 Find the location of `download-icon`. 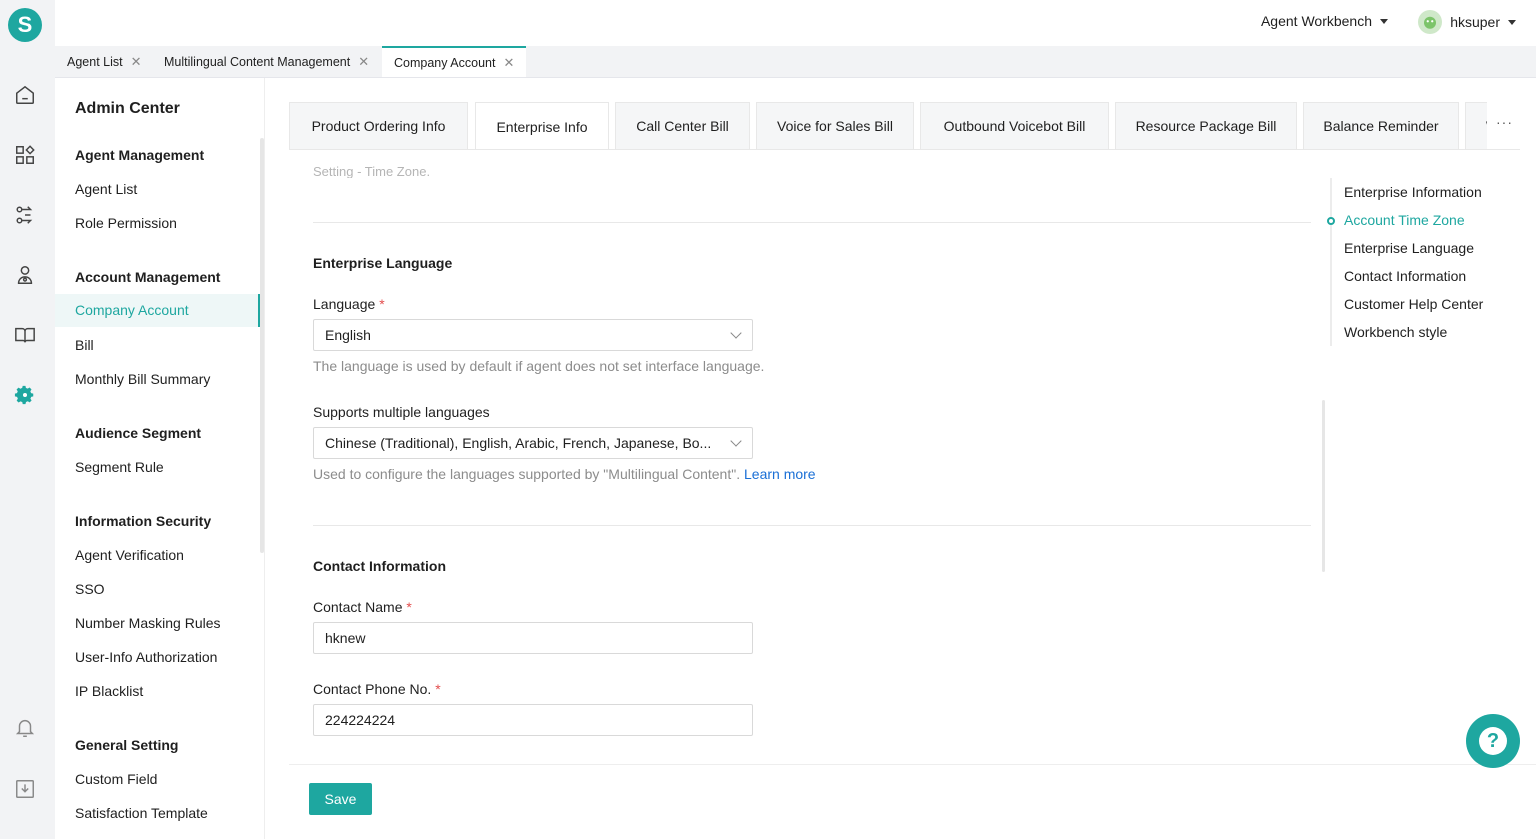

download-icon is located at coordinates (25, 789).